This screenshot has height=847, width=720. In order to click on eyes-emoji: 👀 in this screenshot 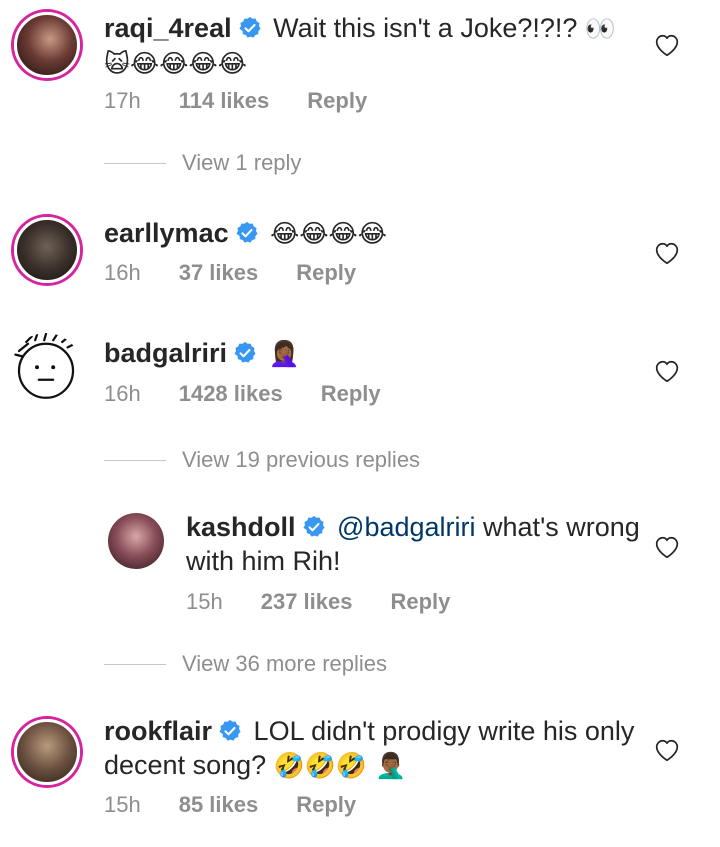, I will do `click(600, 28)`.